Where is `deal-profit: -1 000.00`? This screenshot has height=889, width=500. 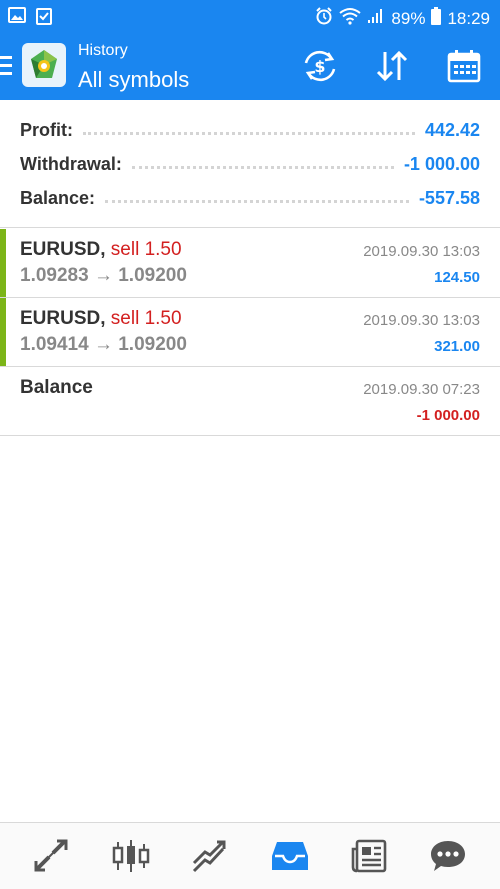
deal-profit: -1 000.00 is located at coordinates (448, 415).